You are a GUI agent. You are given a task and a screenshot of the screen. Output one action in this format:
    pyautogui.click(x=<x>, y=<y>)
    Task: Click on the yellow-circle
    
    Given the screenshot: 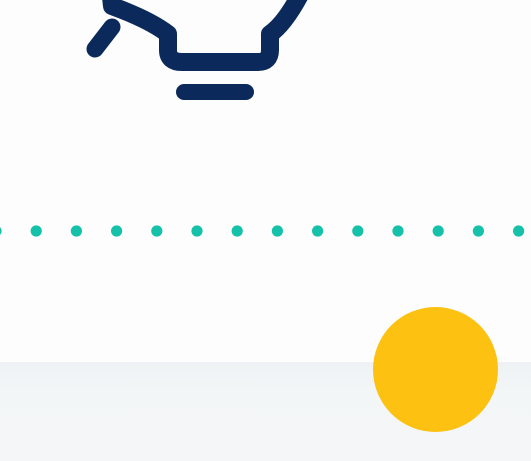 What is the action you would take?
    pyautogui.click(x=435, y=369)
    